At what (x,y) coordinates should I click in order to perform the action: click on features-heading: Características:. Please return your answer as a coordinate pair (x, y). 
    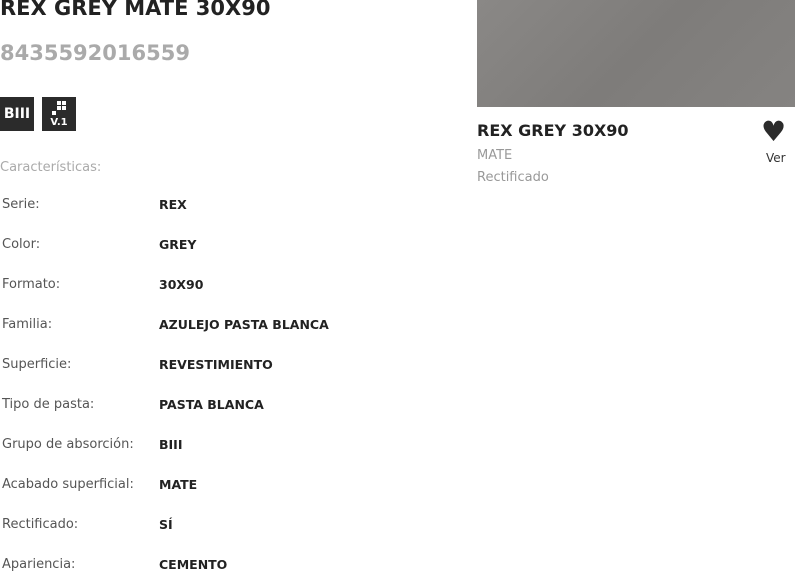
    Looking at the image, I should click on (51, 167).